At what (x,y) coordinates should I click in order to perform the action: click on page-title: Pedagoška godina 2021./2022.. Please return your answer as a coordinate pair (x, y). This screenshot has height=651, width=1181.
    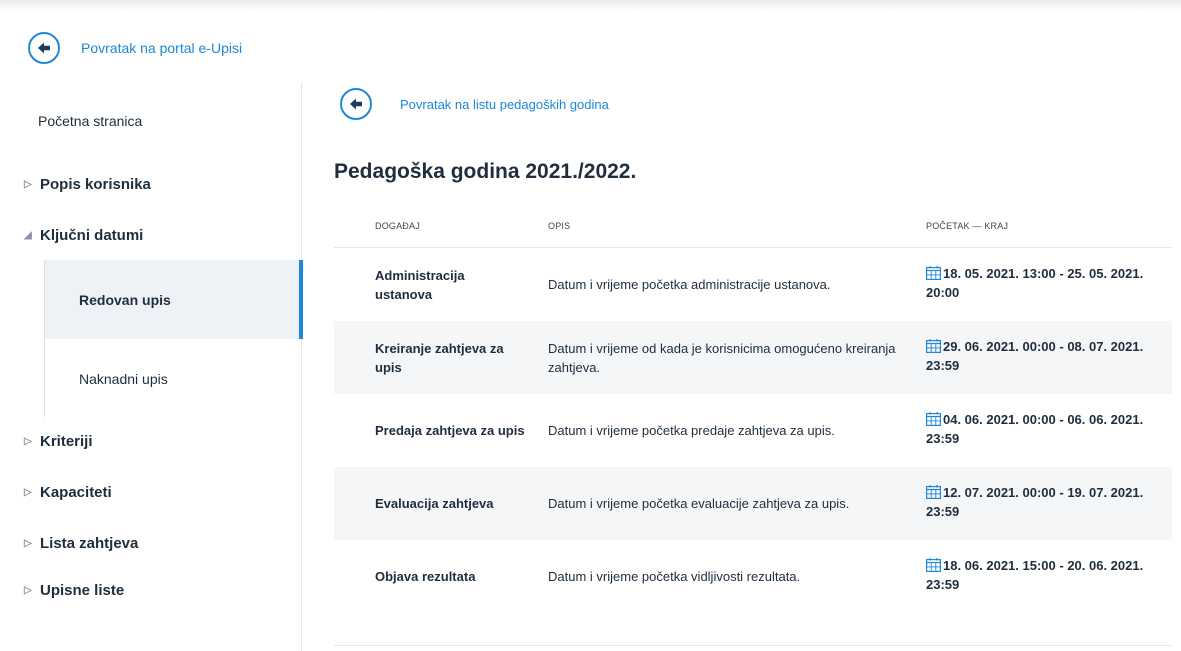
    Looking at the image, I should click on (485, 171).